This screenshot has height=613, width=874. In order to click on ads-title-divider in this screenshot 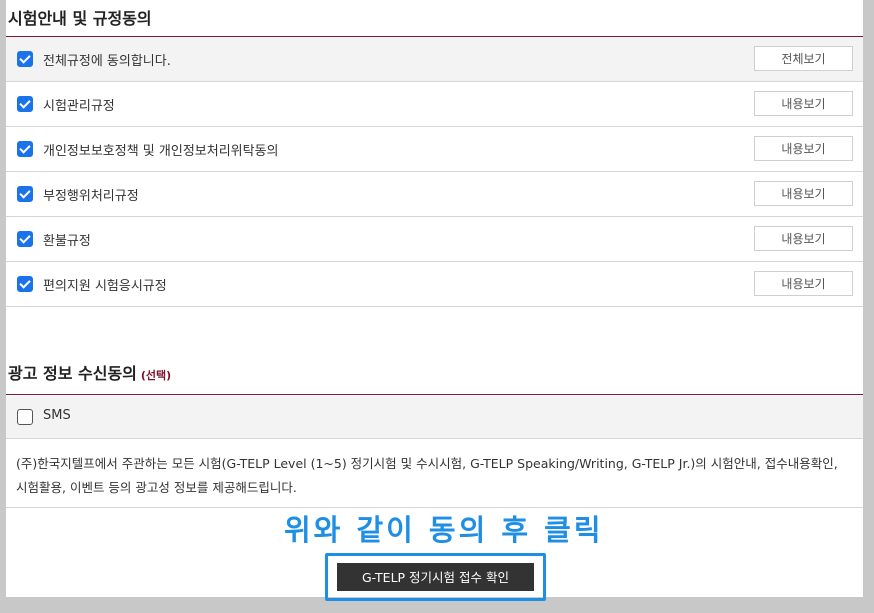, I will do `click(434, 394)`.